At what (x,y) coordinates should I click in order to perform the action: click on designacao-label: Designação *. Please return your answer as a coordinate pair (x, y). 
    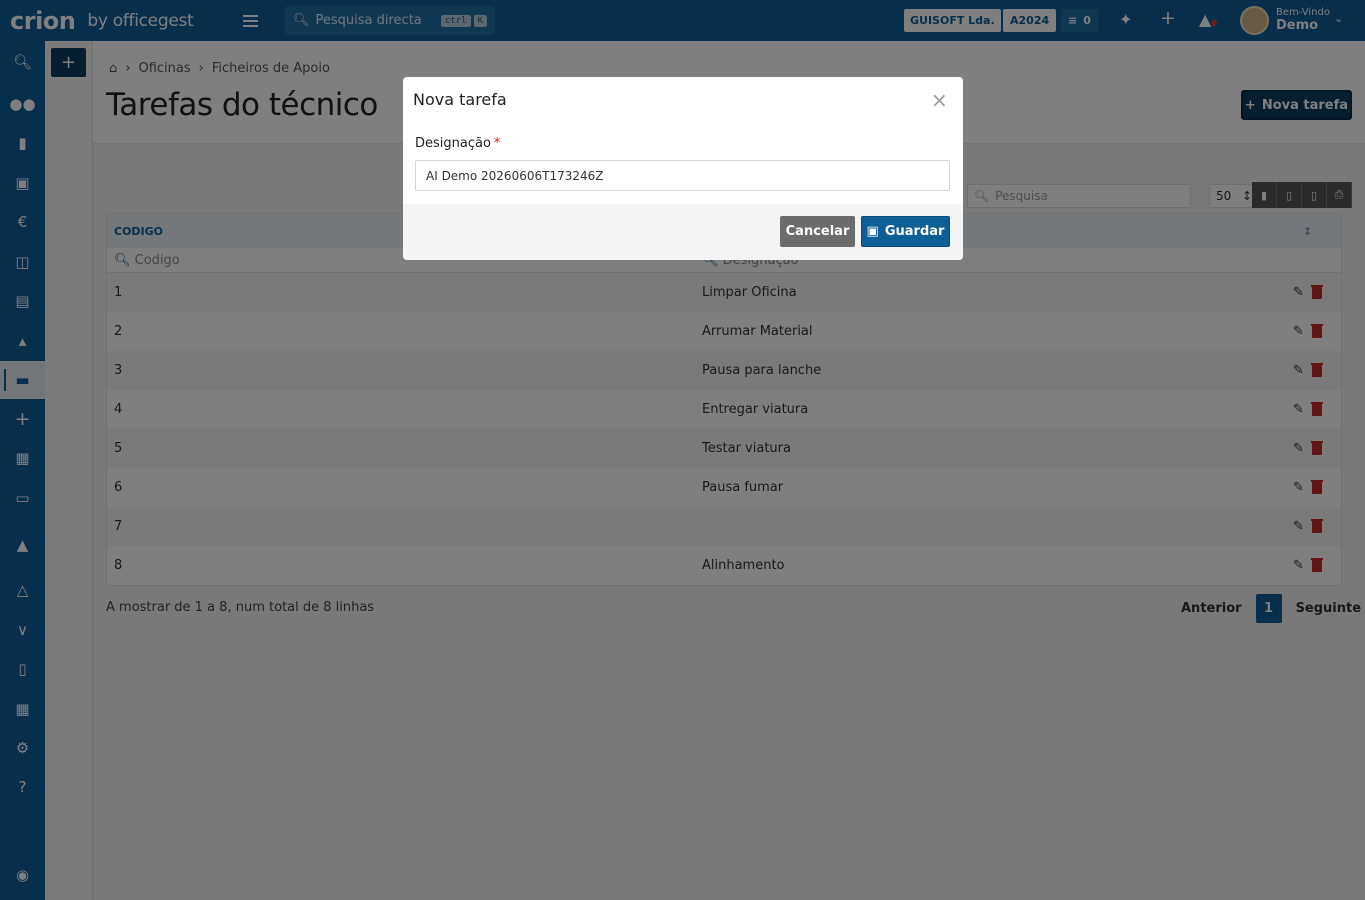
    Looking at the image, I should click on (457, 143).